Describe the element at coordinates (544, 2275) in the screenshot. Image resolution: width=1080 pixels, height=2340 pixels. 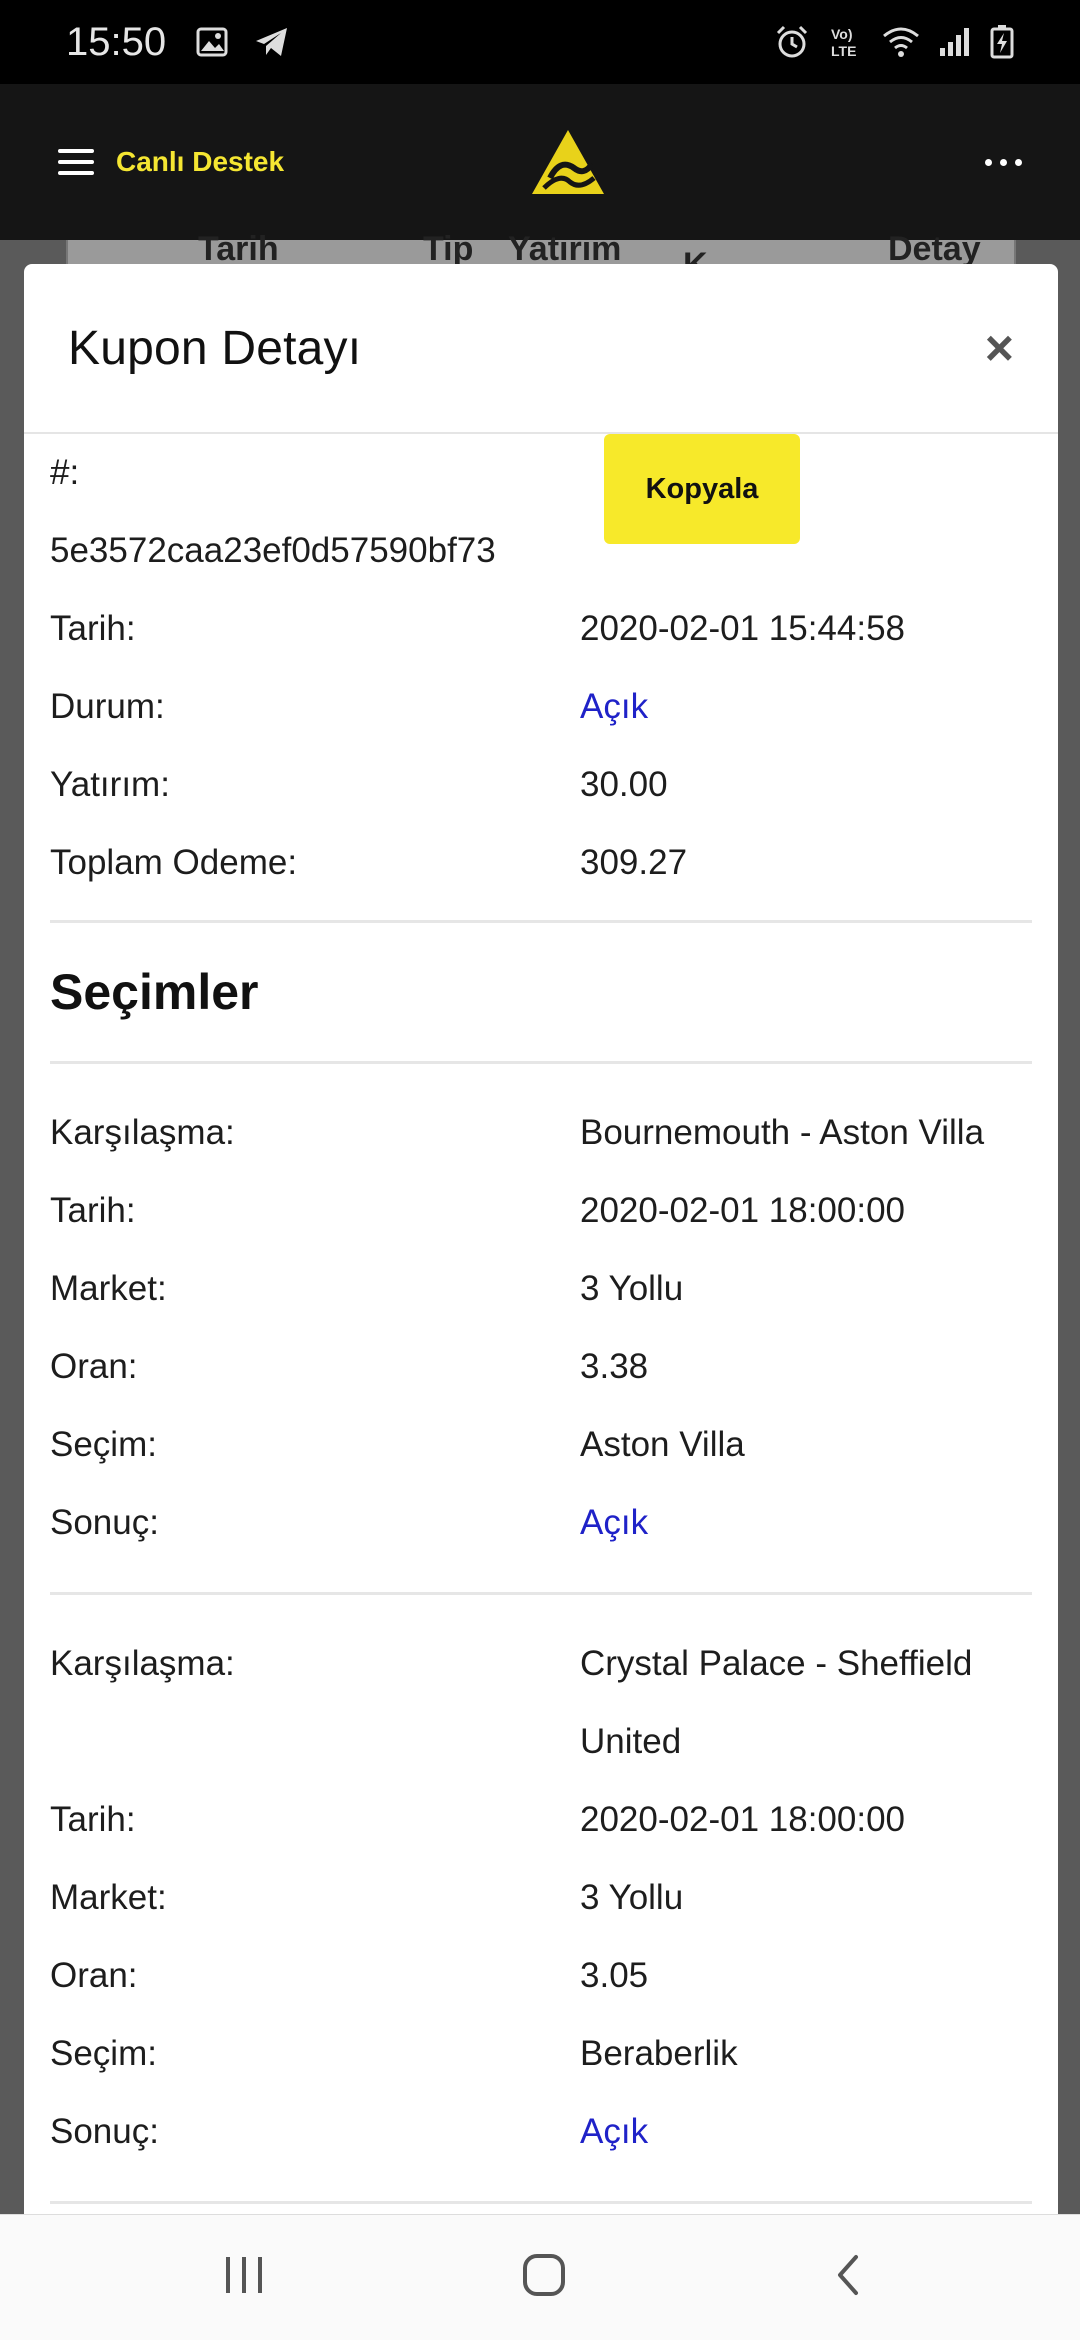
I see `home-icon` at that location.